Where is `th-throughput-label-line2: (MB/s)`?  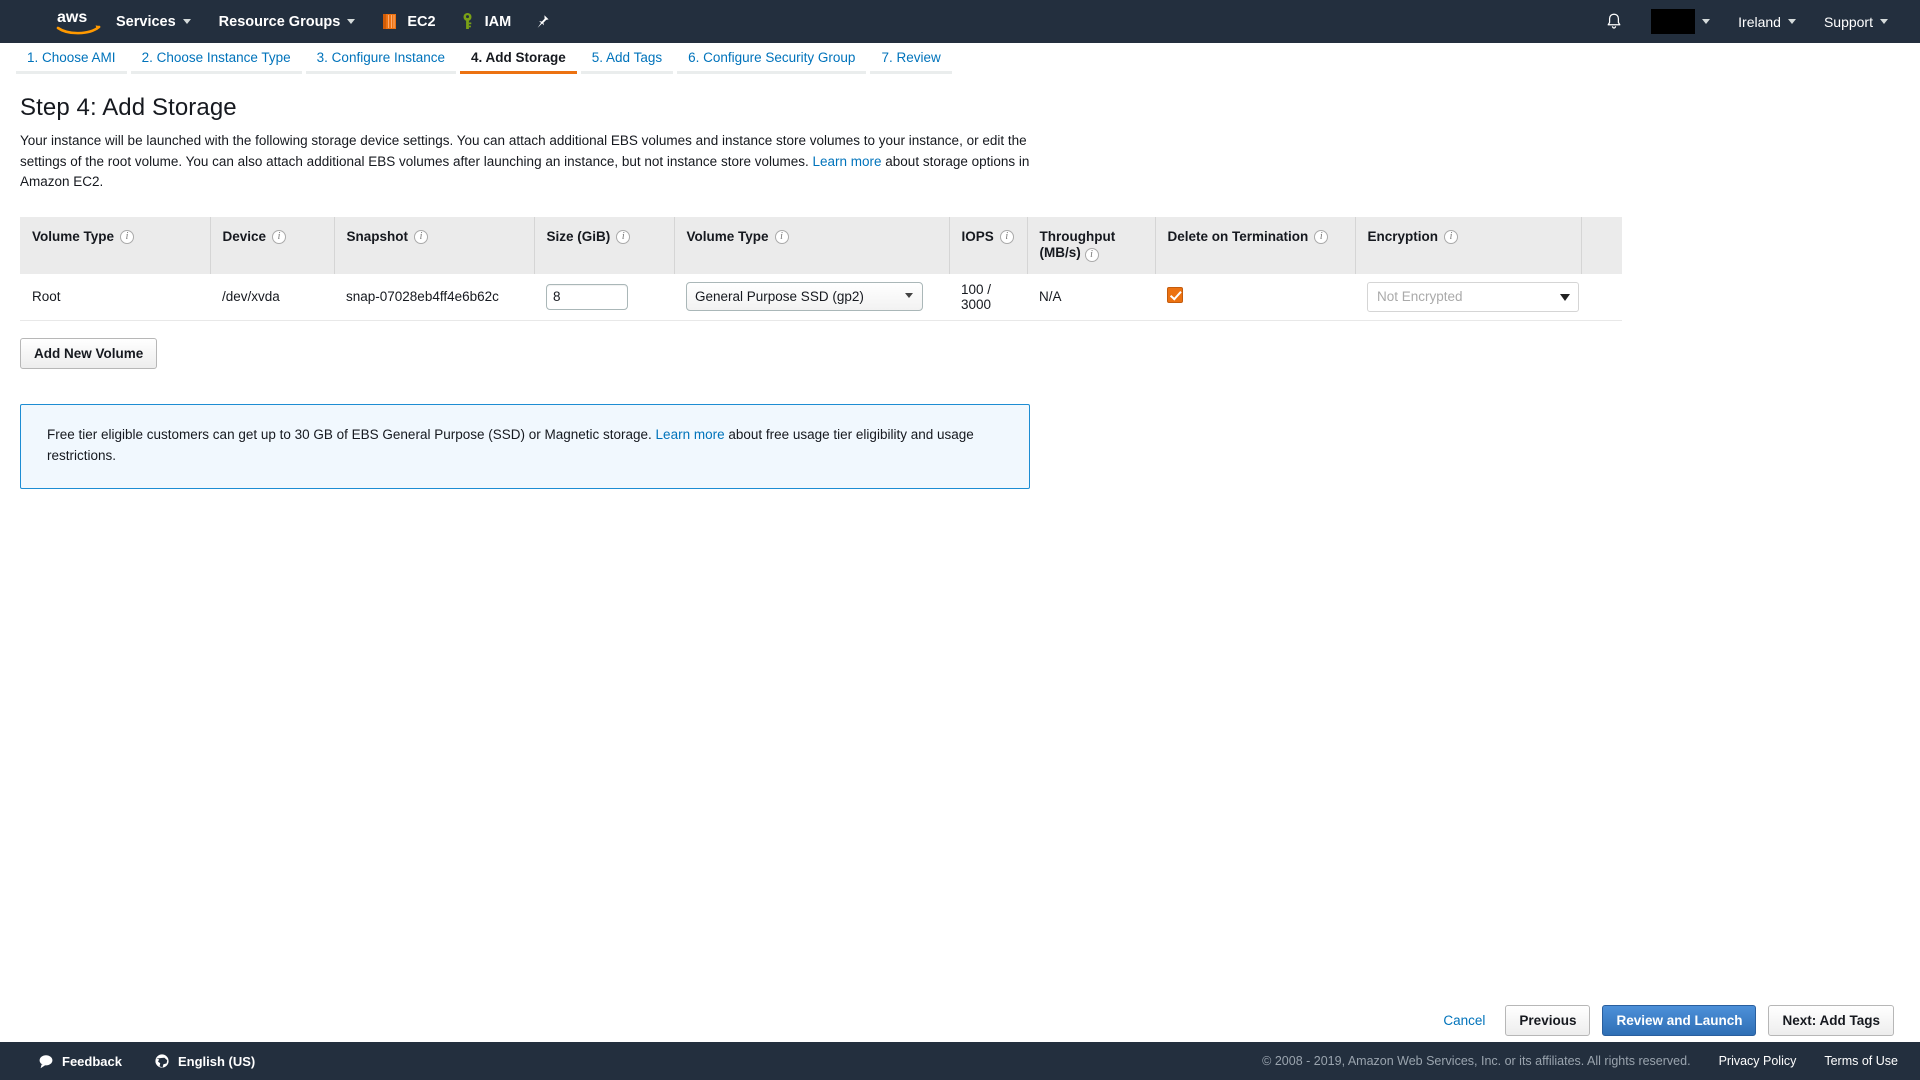
th-throughput-label-line2: (MB/s) is located at coordinates (1060, 252).